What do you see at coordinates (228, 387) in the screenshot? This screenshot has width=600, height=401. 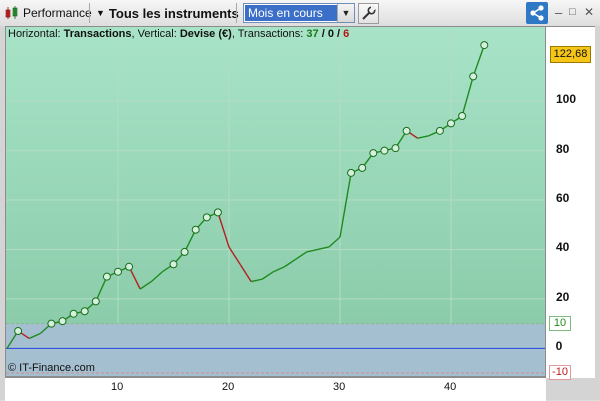 I see `x-tick-label: 20` at bounding box center [228, 387].